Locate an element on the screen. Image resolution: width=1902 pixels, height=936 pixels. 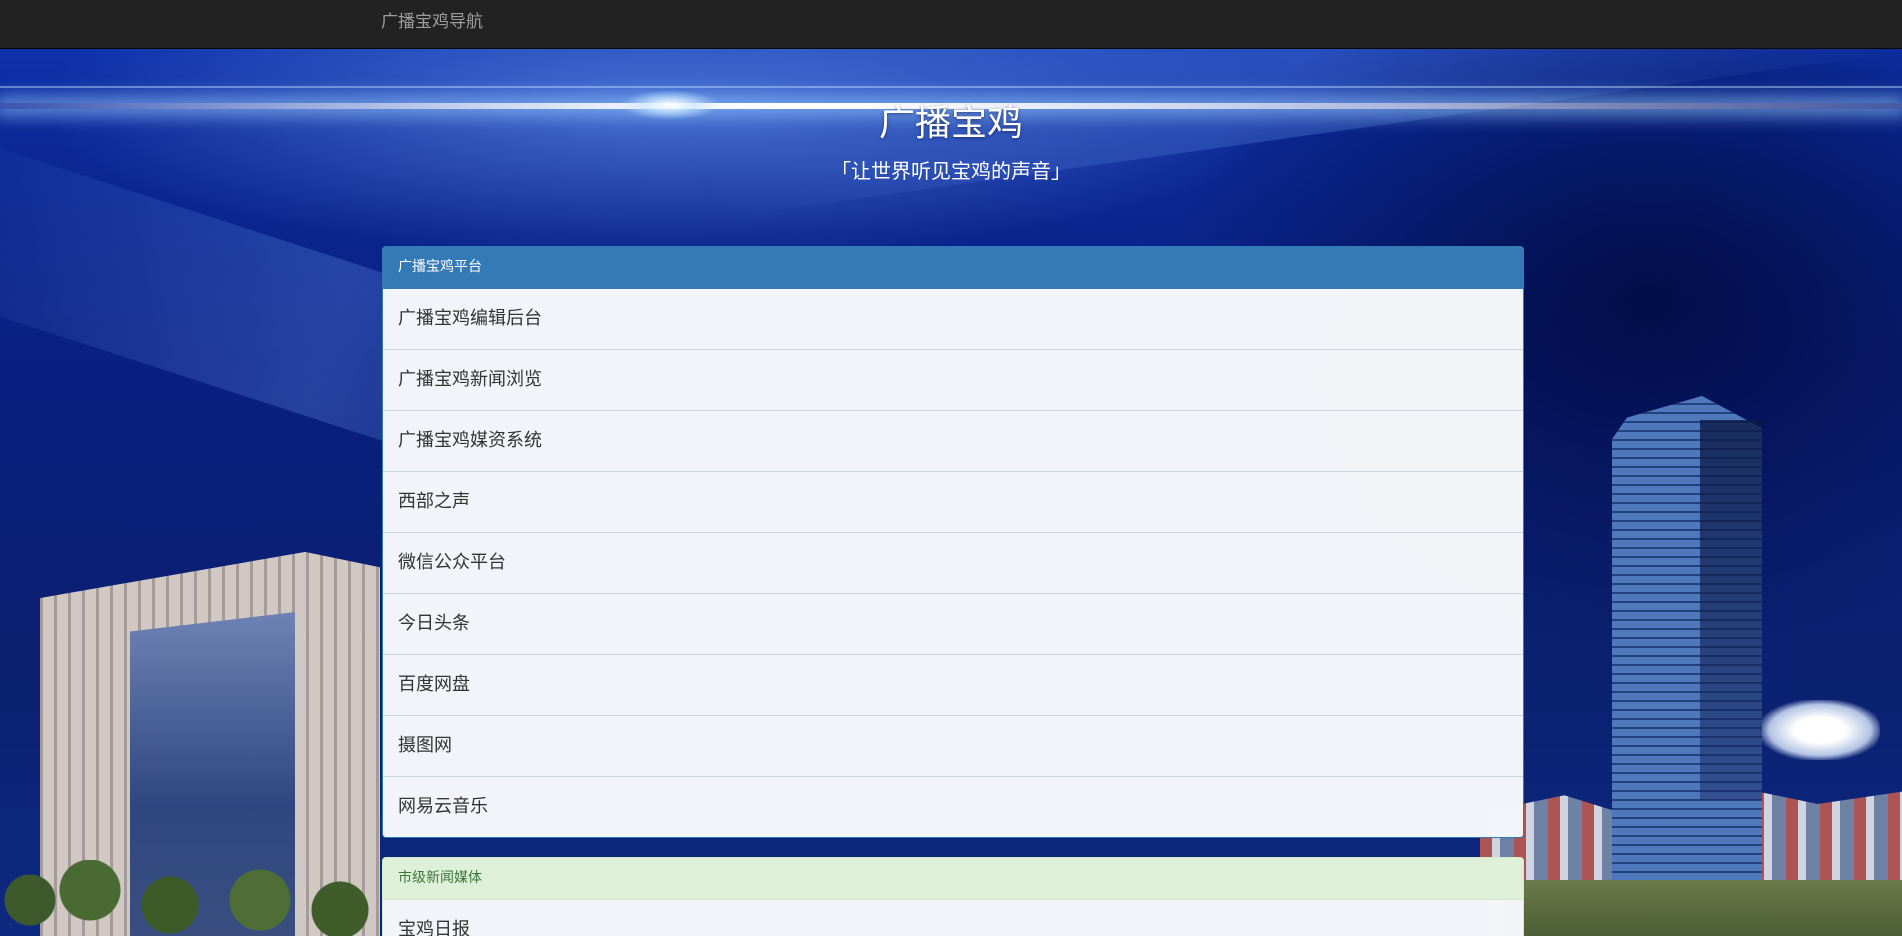
list-item-link: 西部之声 is located at coordinates (953, 501).